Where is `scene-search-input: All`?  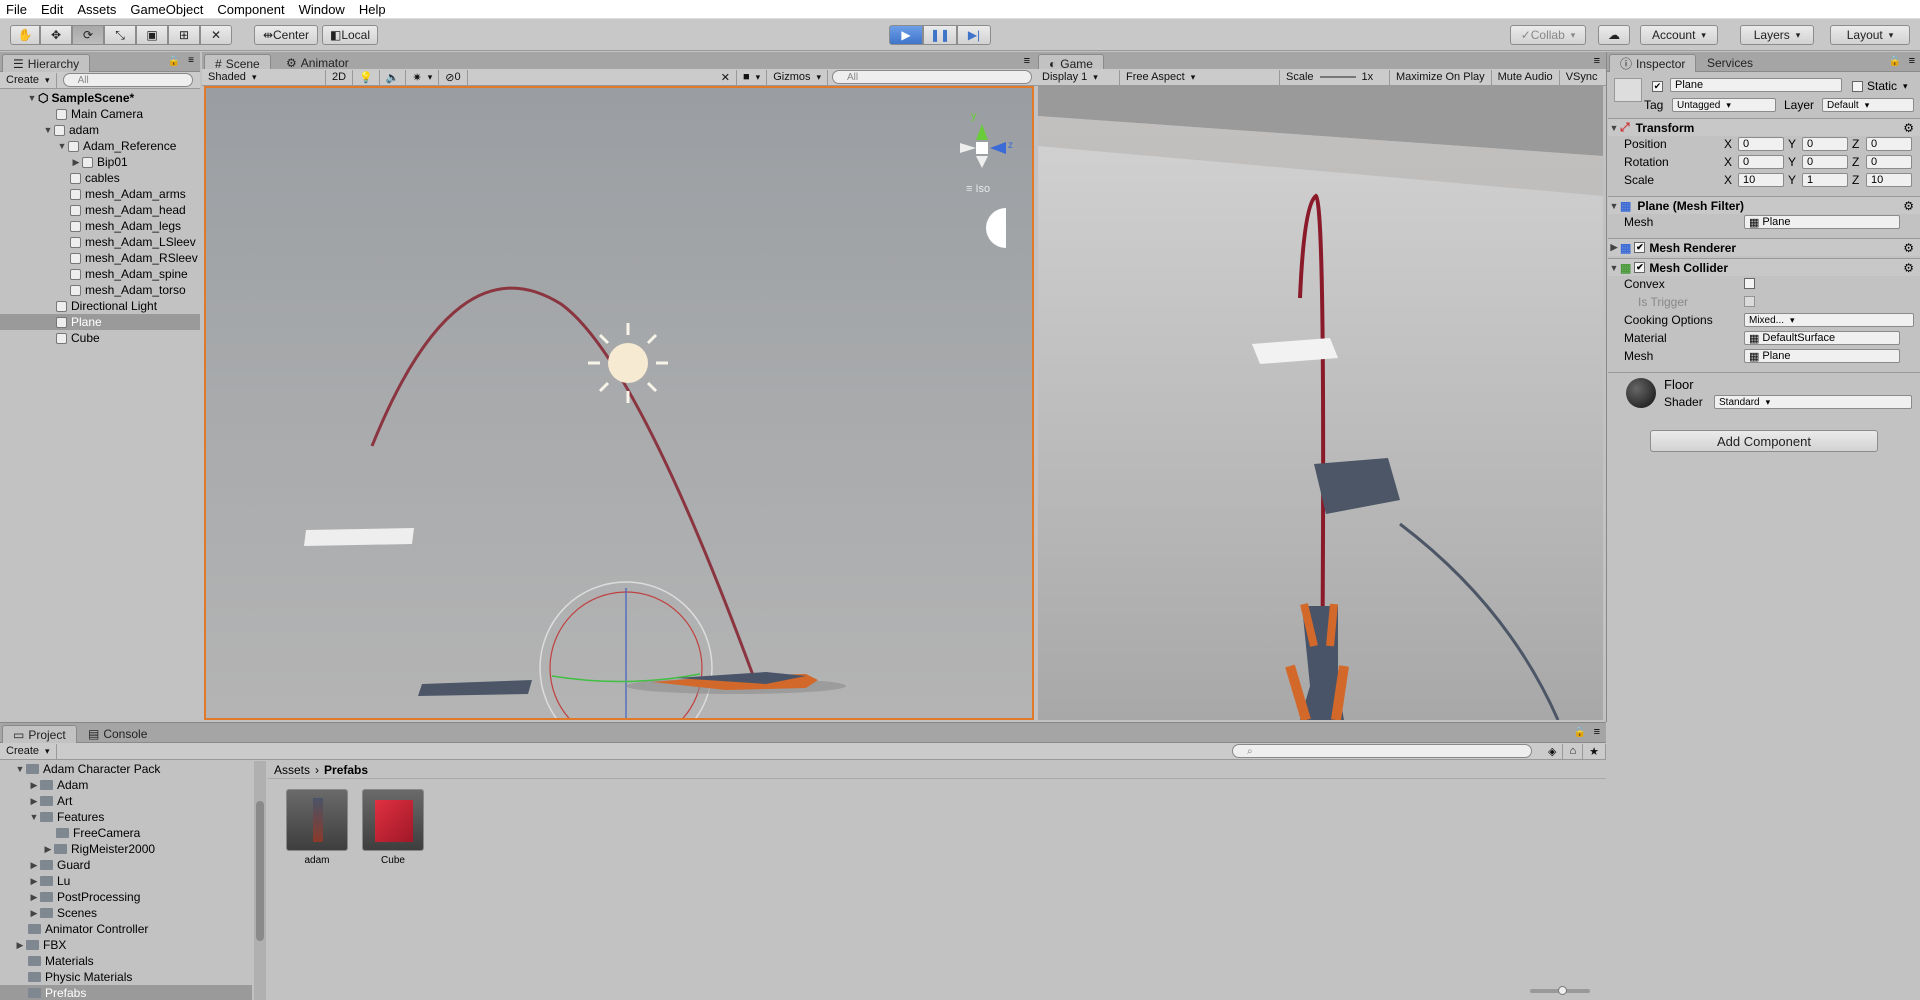 scene-search-input: All is located at coordinates (932, 77).